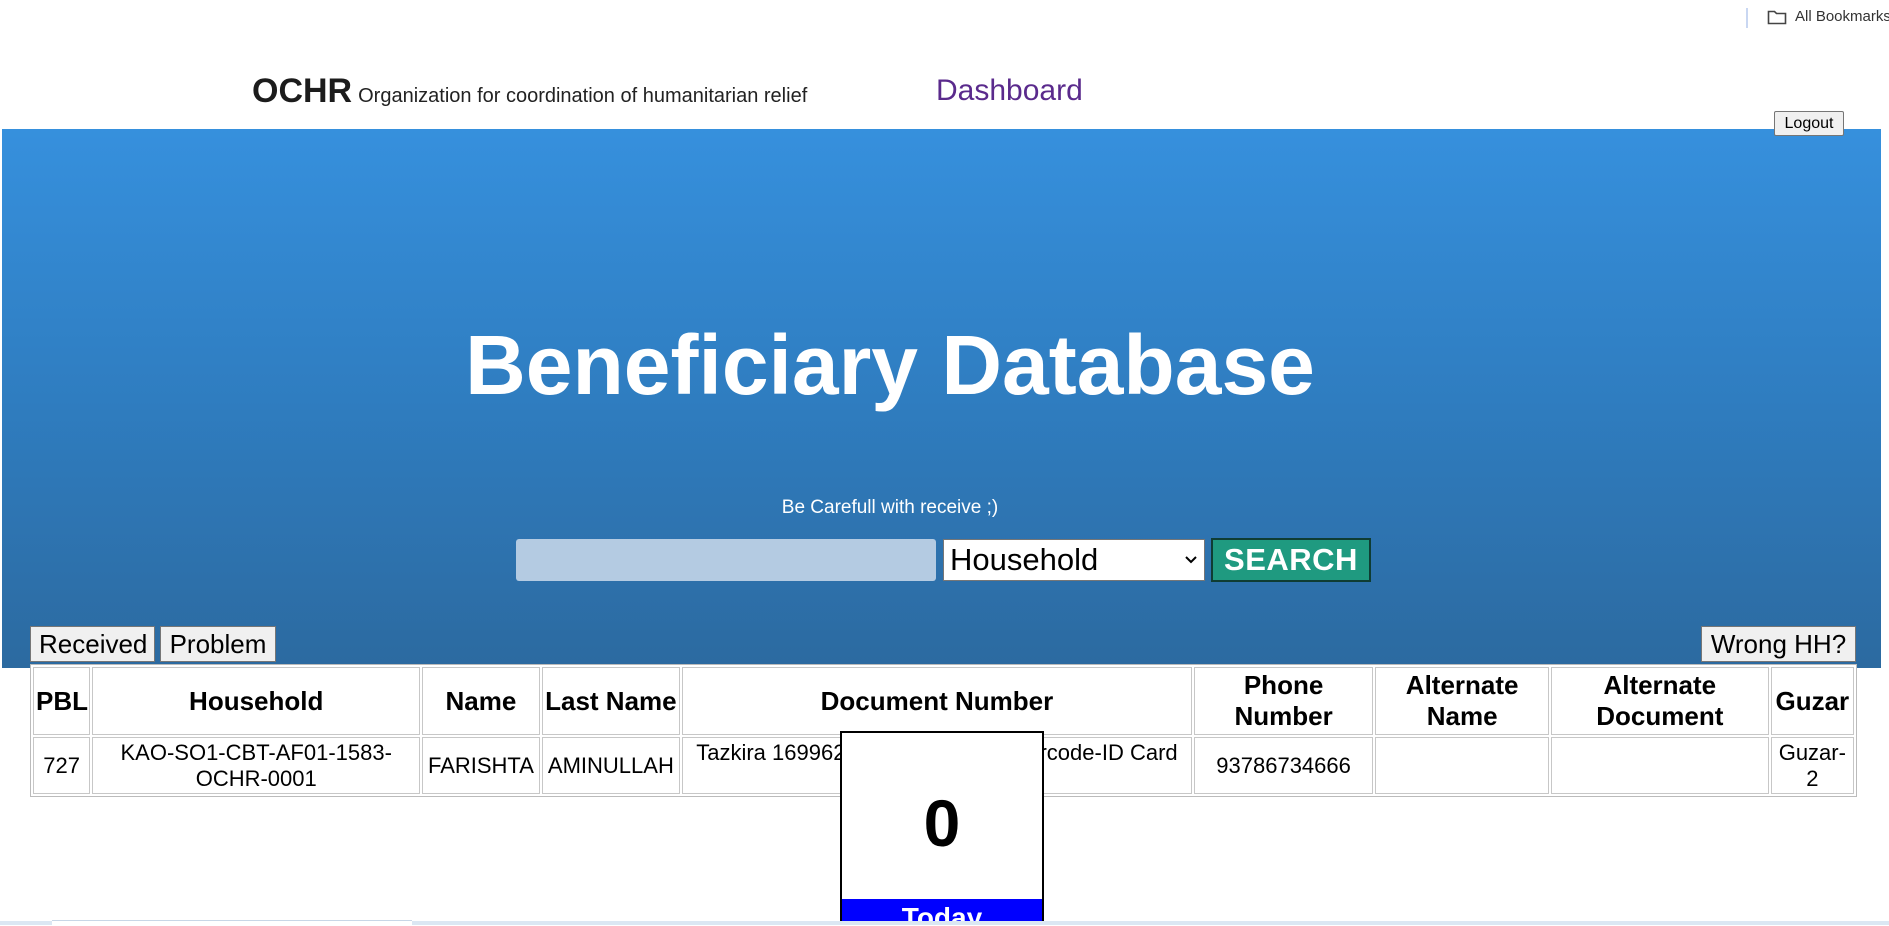 This screenshot has width=1889, height=926. I want to click on today-count-value: 0, so click(942, 823).